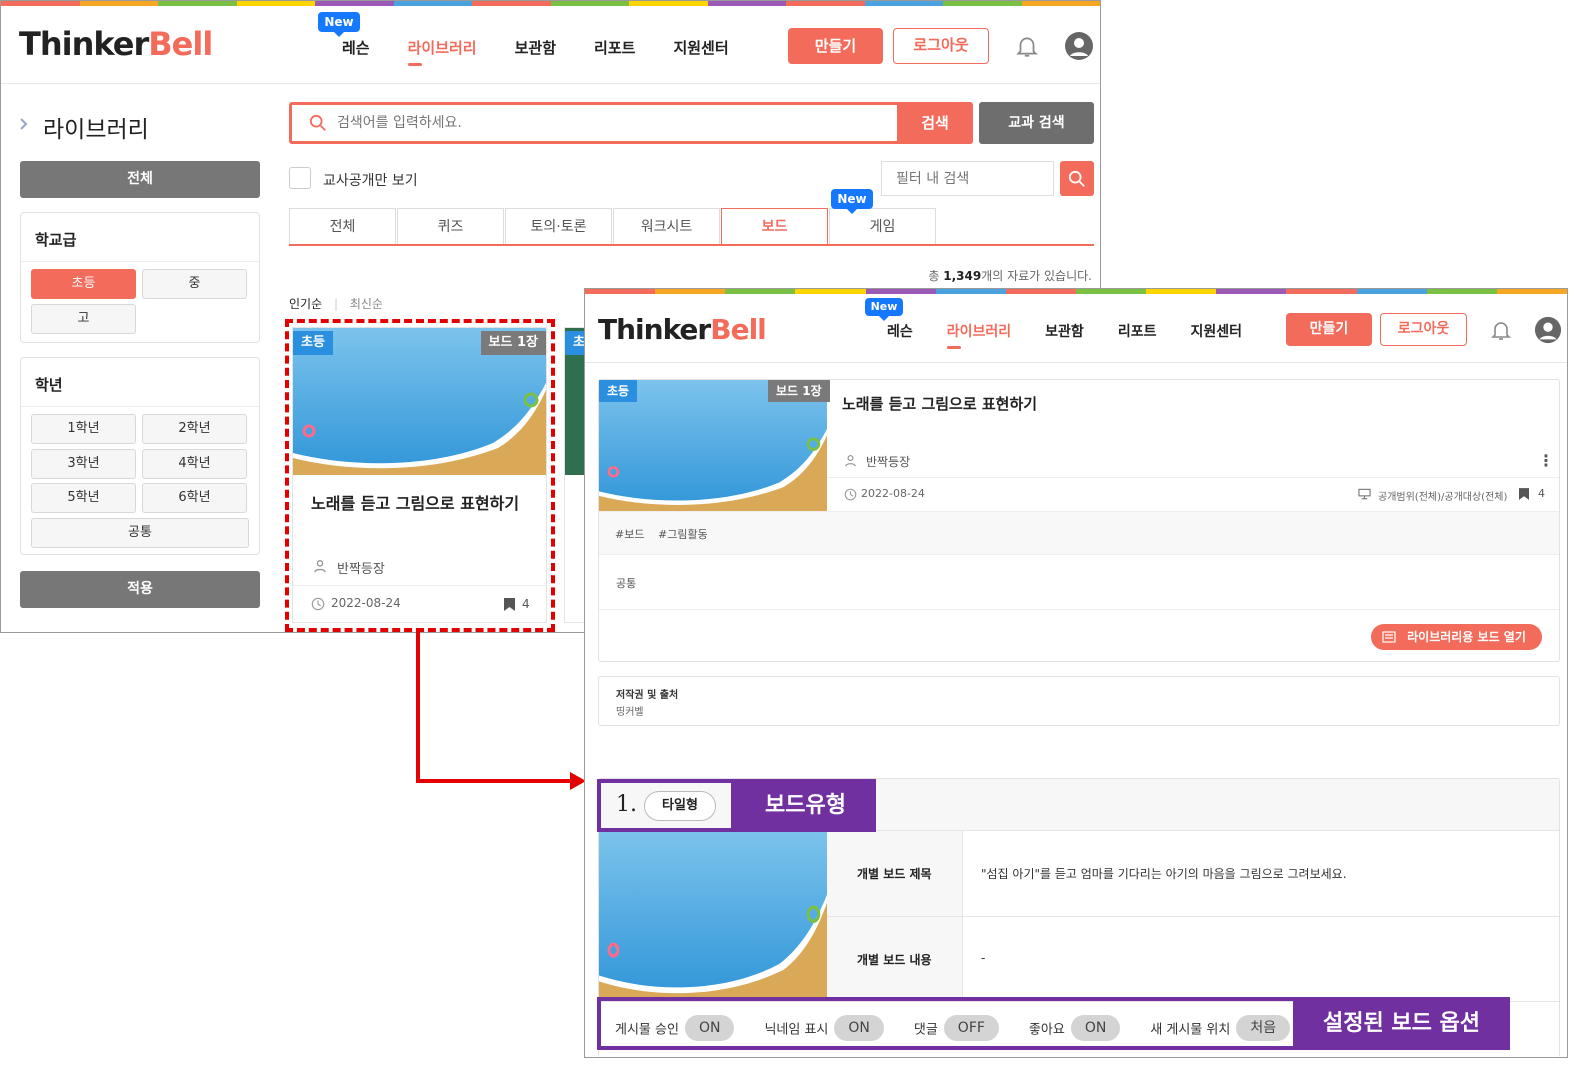 The image size is (1585, 1067). Describe the element at coordinates (799, 391) in the screenshot. I see `detail-type-tag: 보드 1장` at that location.